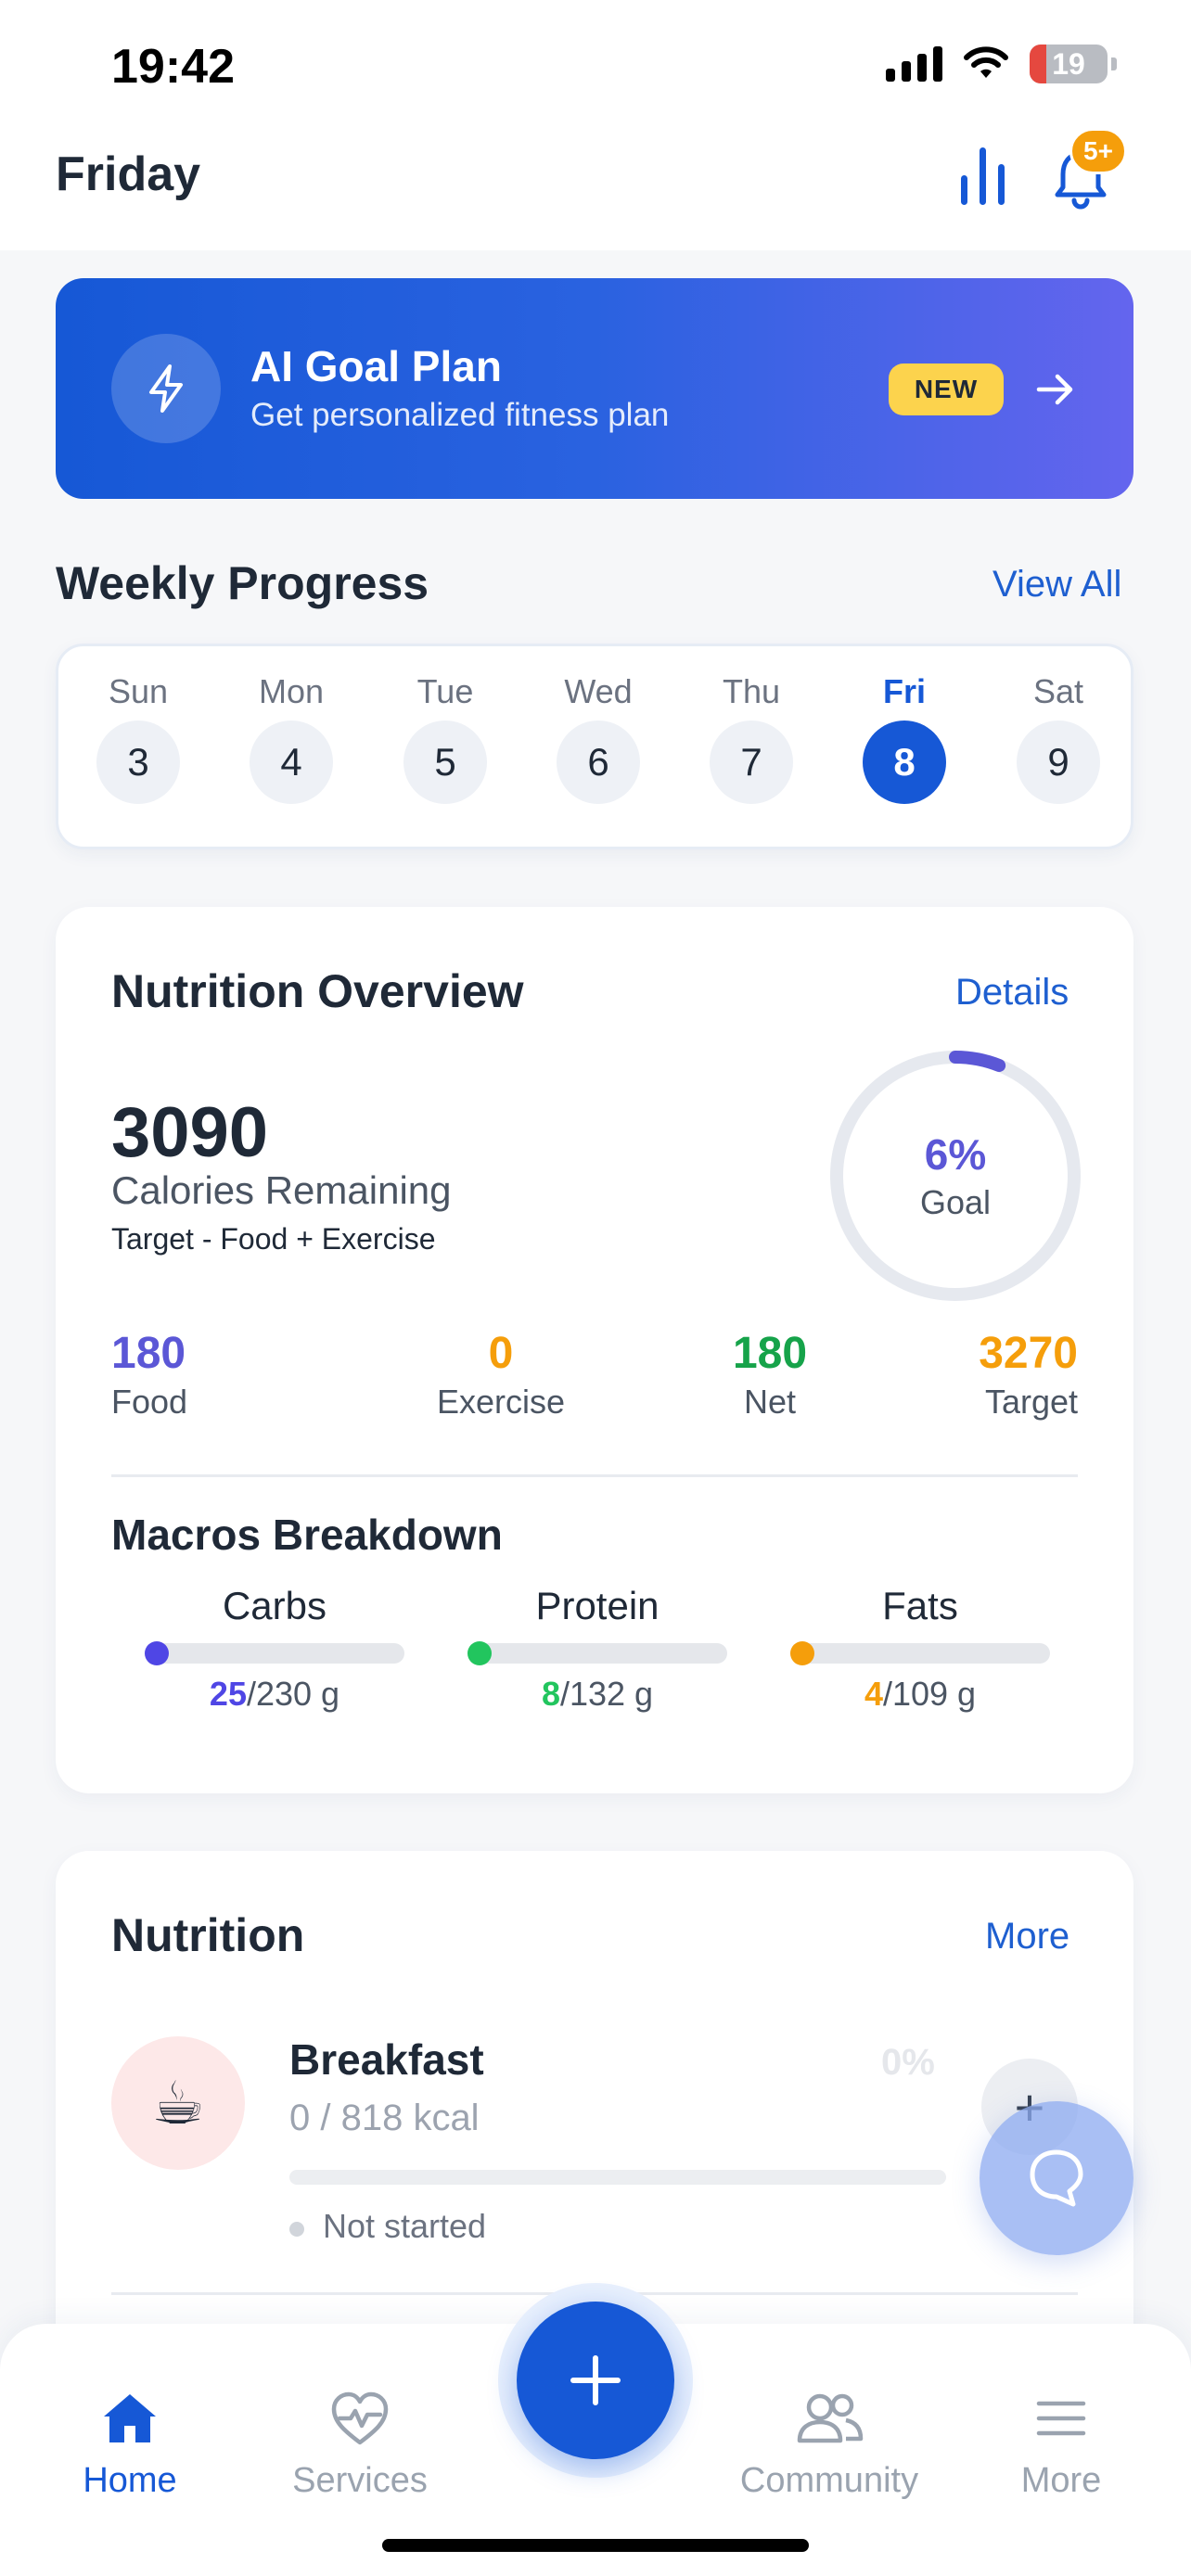  Describe the element at coordinates (904, 691) in the screenshot. I see `day-label: Fri` at that location.